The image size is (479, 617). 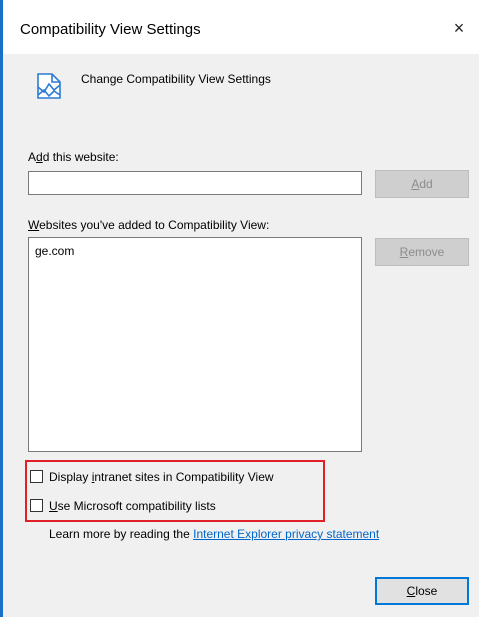 I want to click on list-item: ge.com, so click(x=54, y=251).